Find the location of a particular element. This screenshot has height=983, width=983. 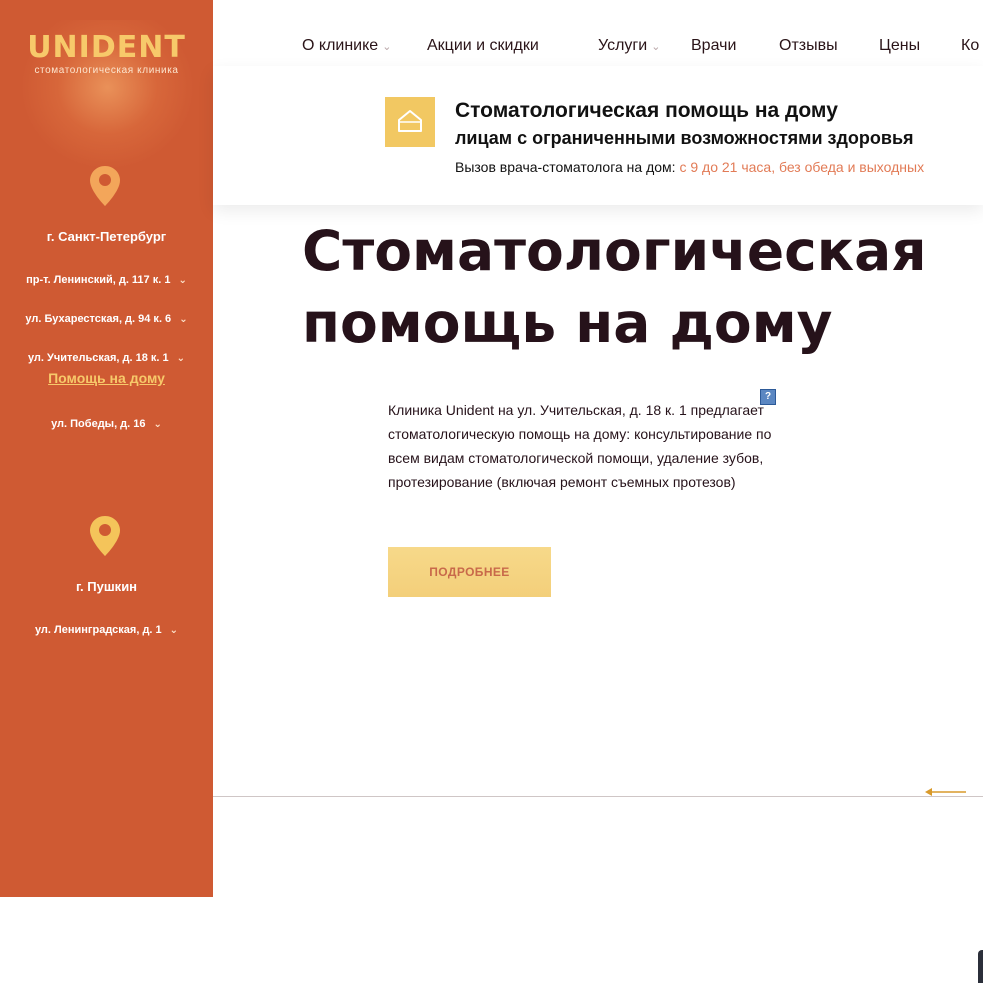

banner-title: Стоматологическая помощь на дому is located at coordinates (646, 110).